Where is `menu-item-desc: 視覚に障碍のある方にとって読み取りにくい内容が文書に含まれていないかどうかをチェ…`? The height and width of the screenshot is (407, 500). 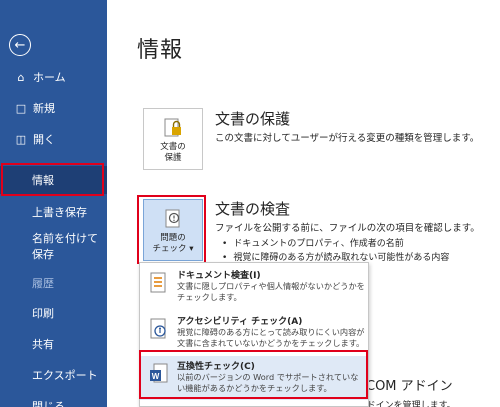
menu-item-desc: 視覚に障碍のある方にとって読み取りにくい内容が文書に含まれていないかどうかをチェ… is located at coordinates (271, 337).